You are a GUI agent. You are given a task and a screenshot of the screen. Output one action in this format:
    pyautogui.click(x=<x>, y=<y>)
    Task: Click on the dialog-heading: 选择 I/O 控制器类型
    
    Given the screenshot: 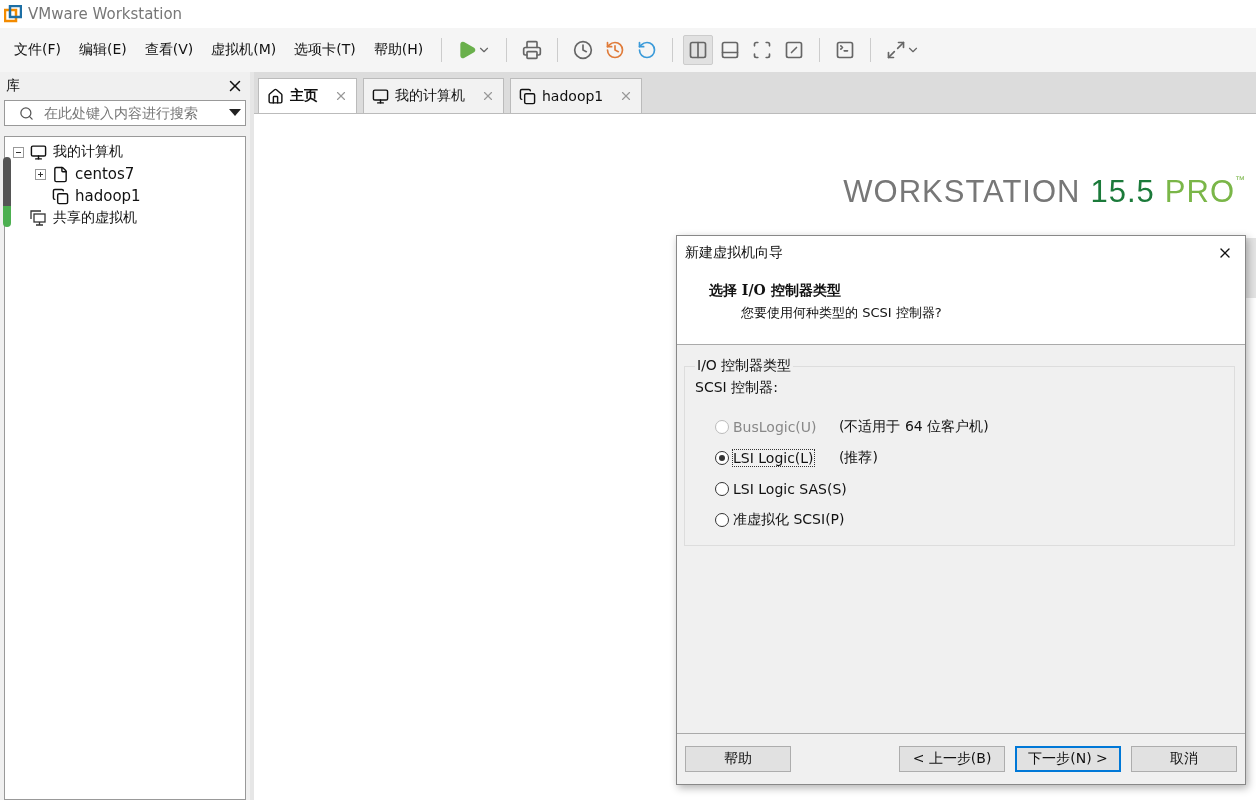 What is the action you would take?
    pyautogui.click(x=775, y=291)
    